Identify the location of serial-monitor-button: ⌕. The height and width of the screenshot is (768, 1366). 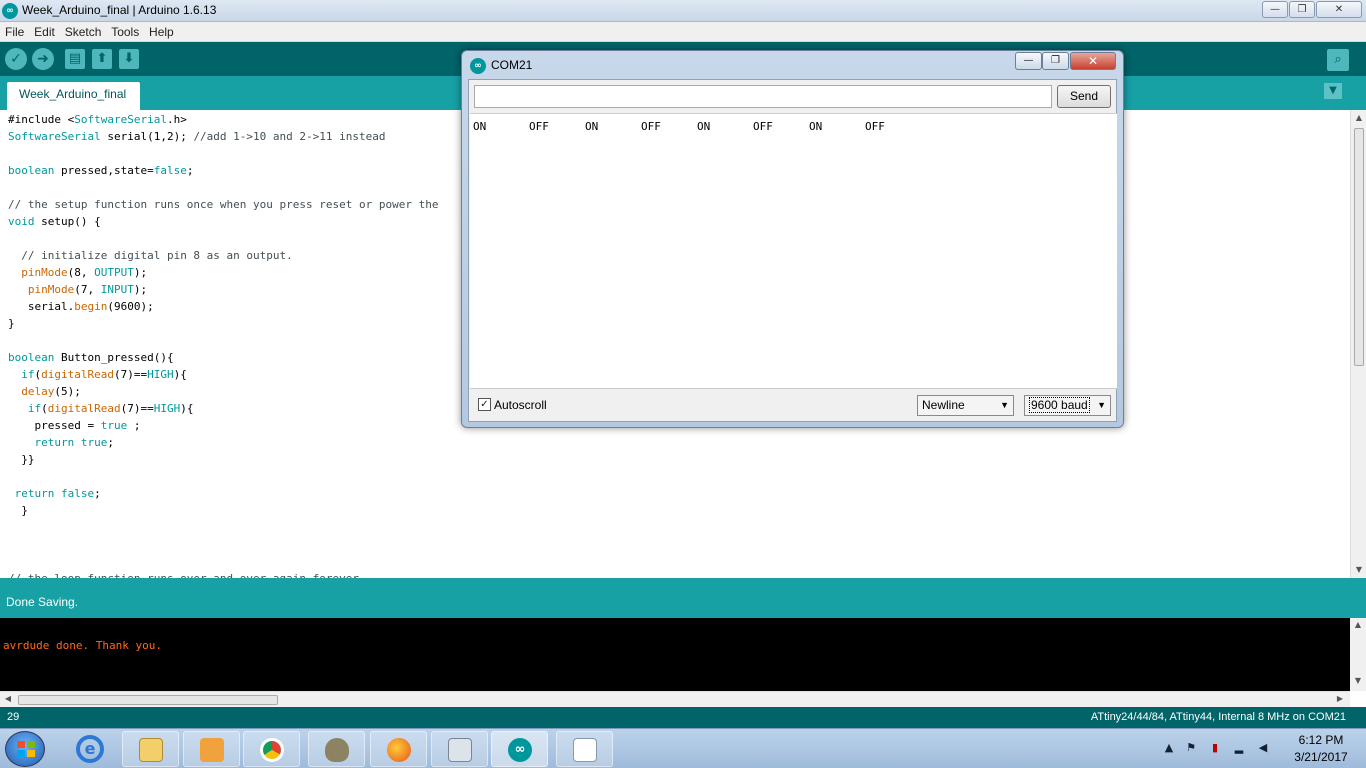
(1338, 60).